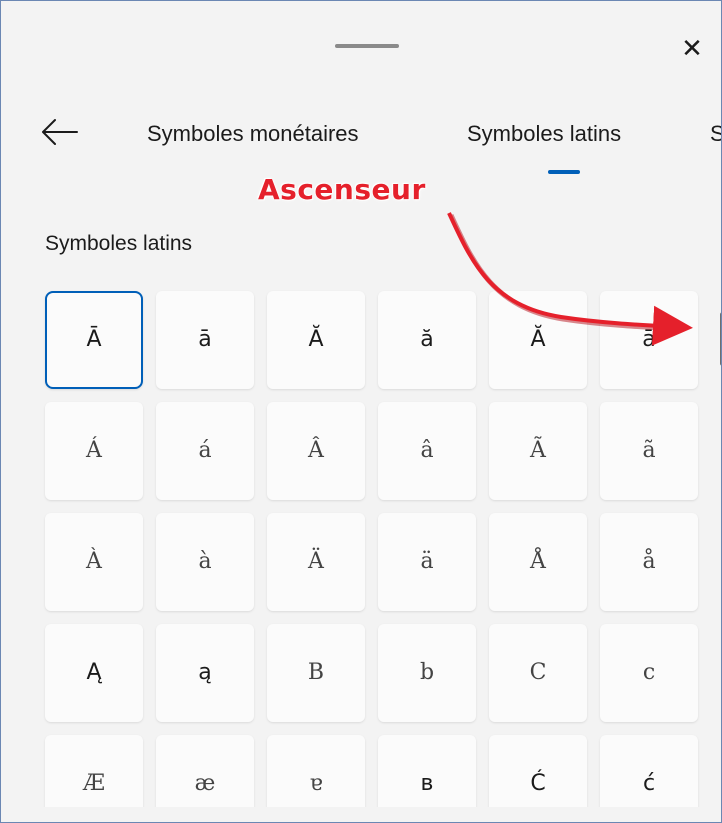 The image size is (722, 823). Describe the element at coordinates (94, 562) in the screenshot. I see `symbol-cell: À` at that location.